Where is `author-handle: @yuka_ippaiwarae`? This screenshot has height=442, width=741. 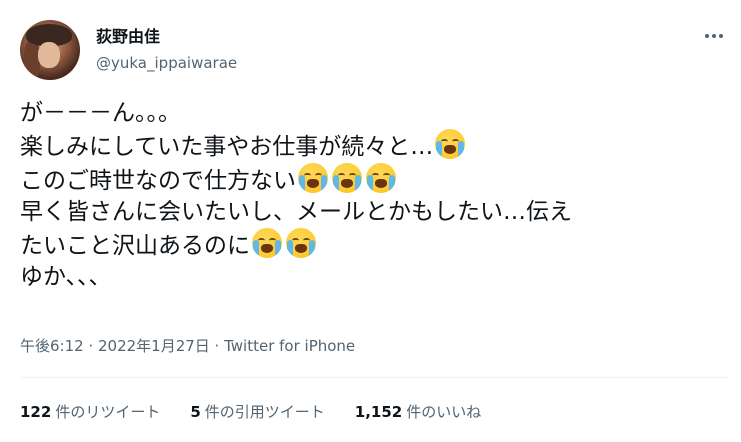 author-handle: @yuka_ippaiwarae is located at coordinates (166, 63).